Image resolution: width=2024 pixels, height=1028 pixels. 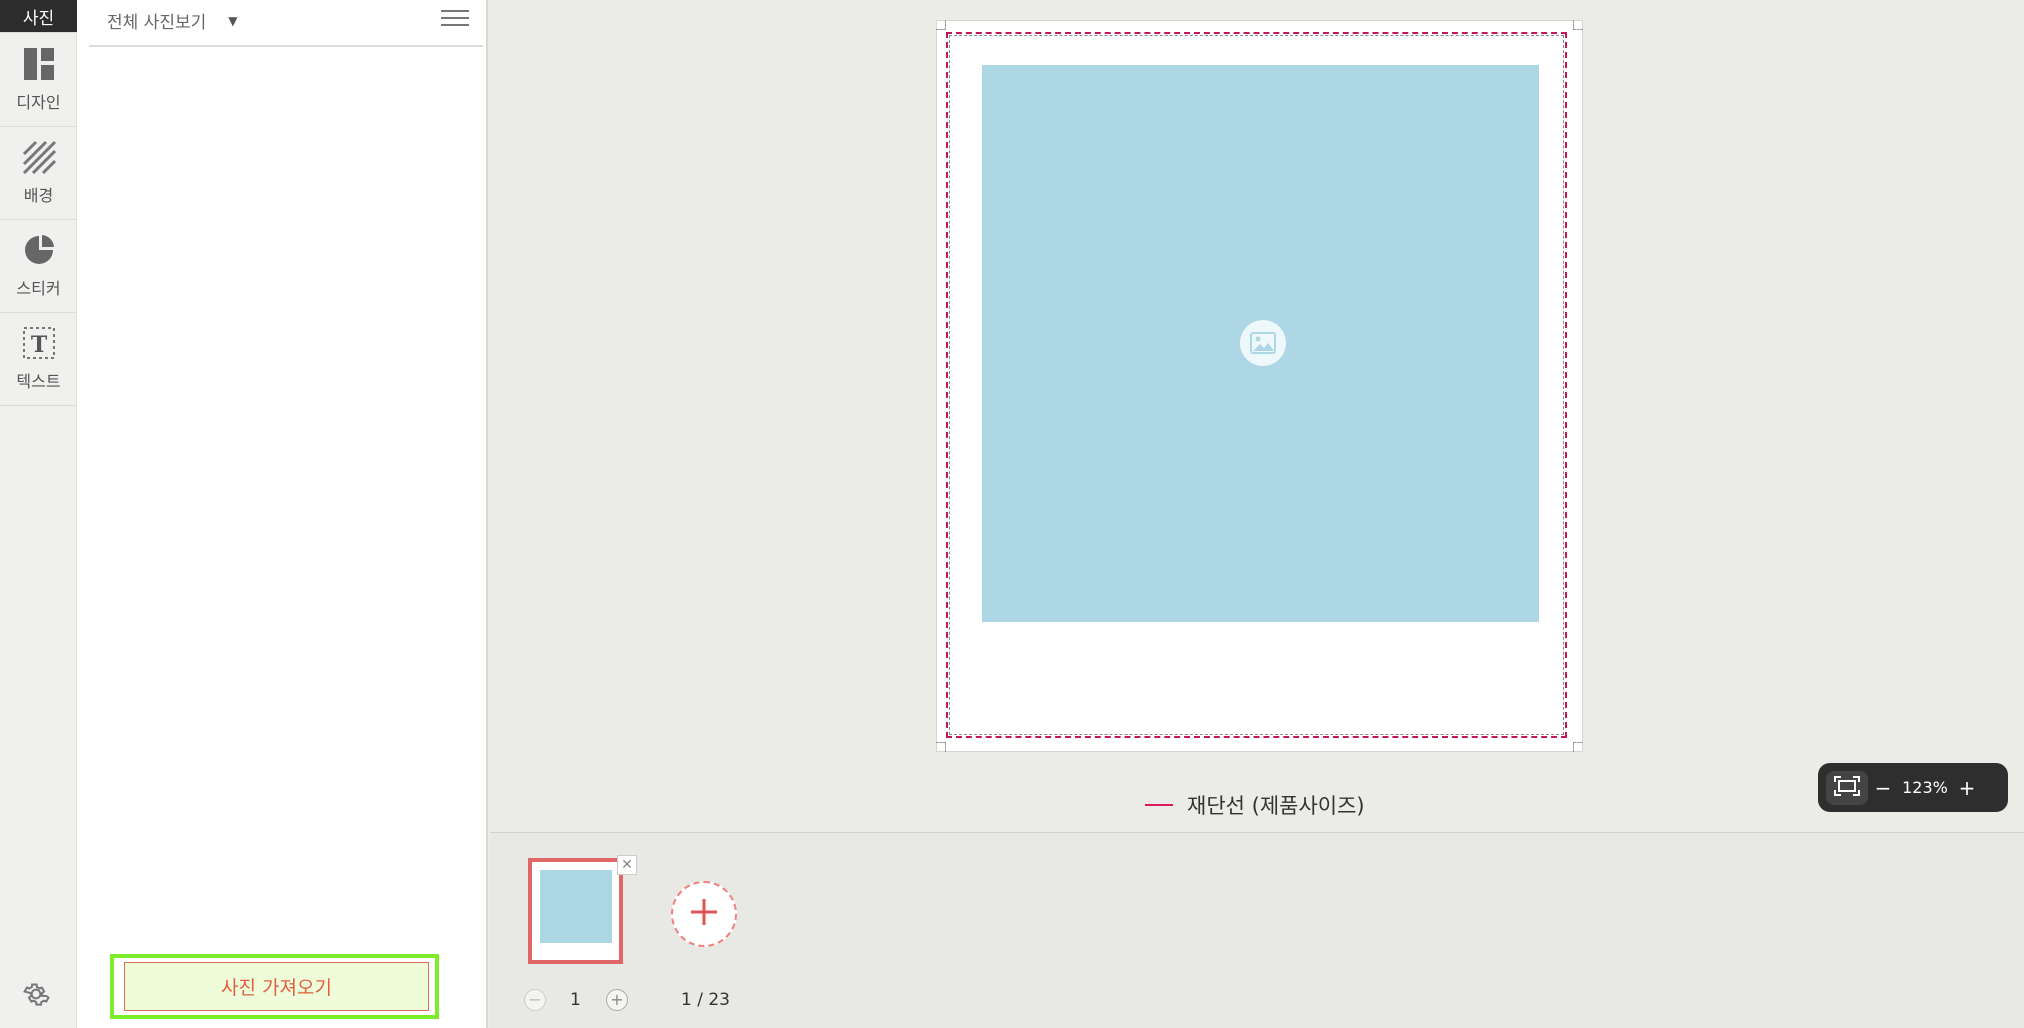 I want to click on cut-line-label: 재단선 (제품사이즈), so click(x=1276, y=806).